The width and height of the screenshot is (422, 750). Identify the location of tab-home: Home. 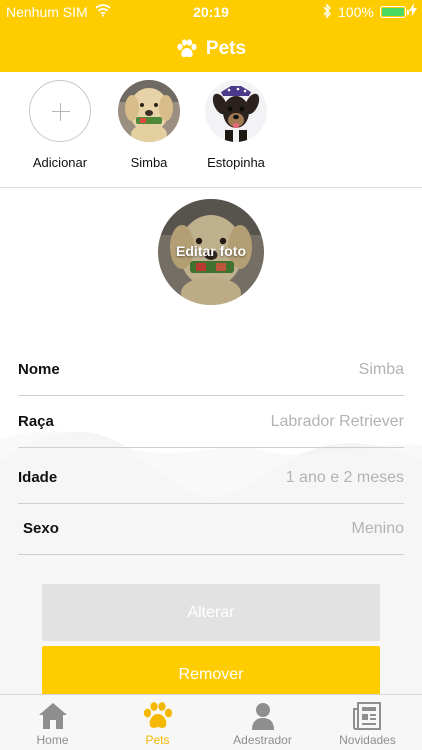
(52, 722).